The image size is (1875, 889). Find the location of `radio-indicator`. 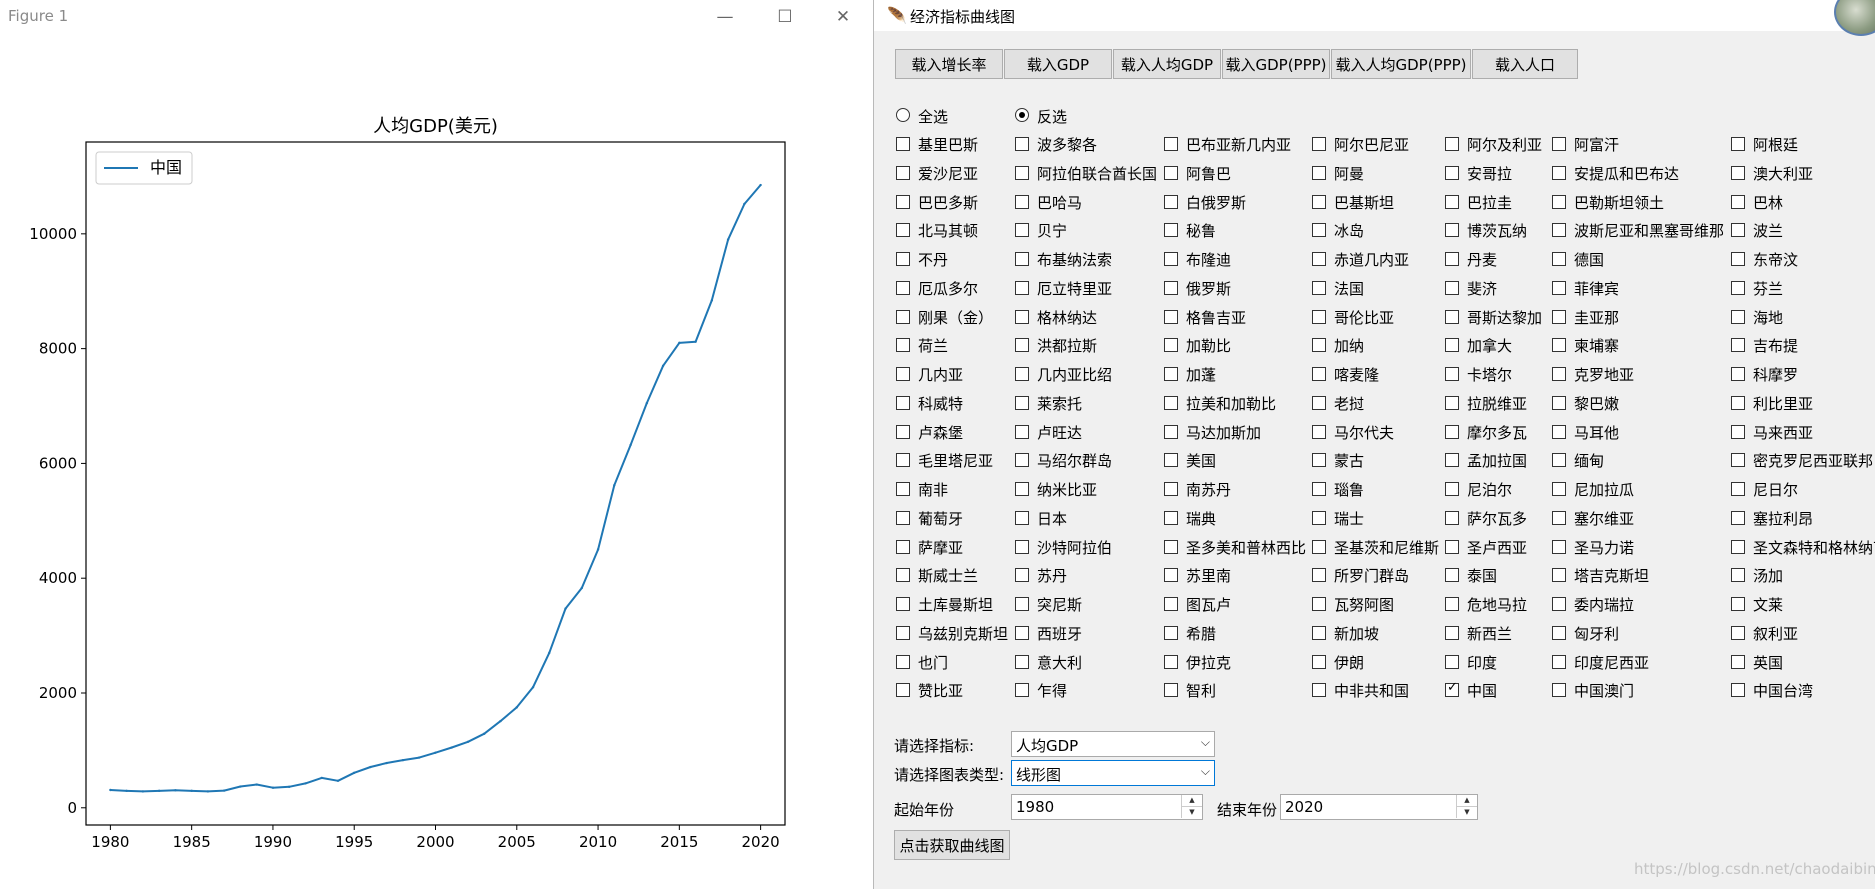

radio-indicator is located at coordinates (903, 115).